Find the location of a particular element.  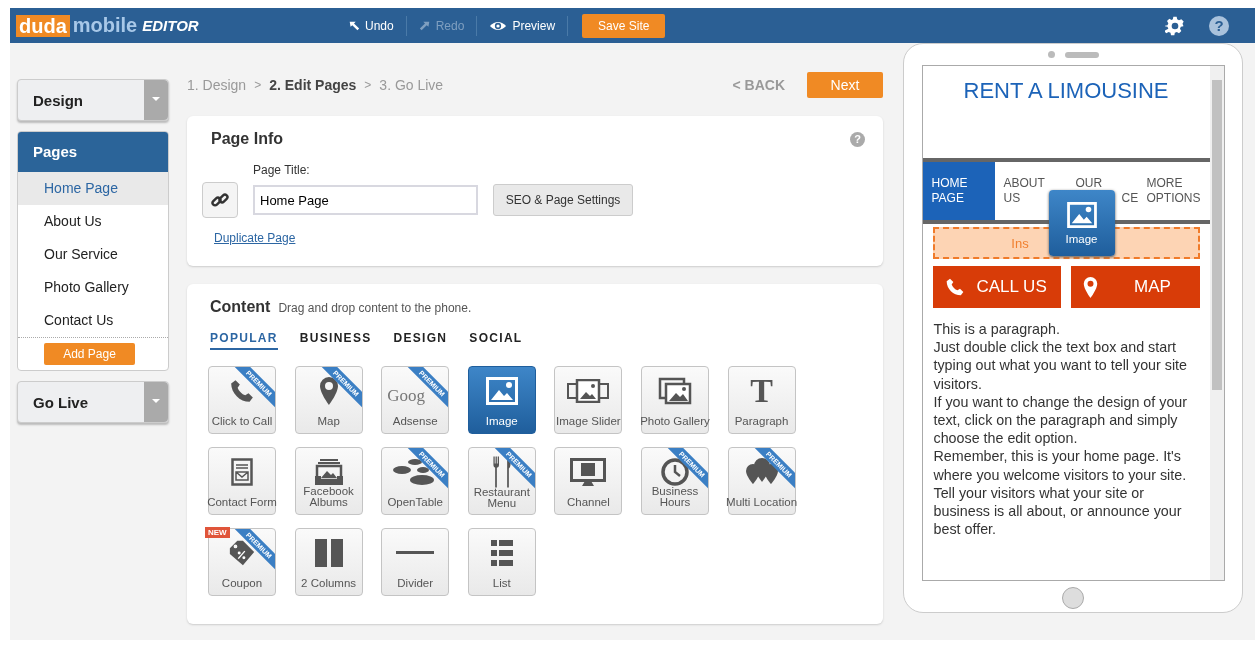

divider-icon is located at coordinates (415, 553).